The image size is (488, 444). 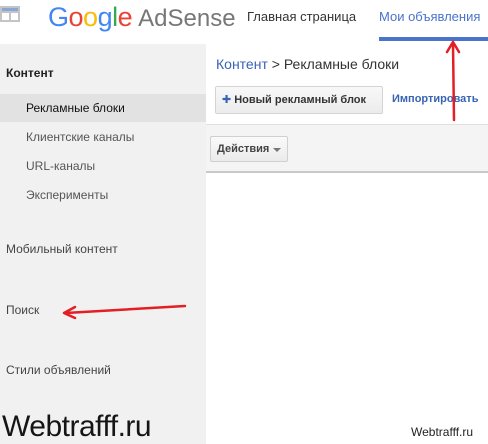 I want to click on watermark-large: Webtrafff.ru, so click(x=77, y=426).